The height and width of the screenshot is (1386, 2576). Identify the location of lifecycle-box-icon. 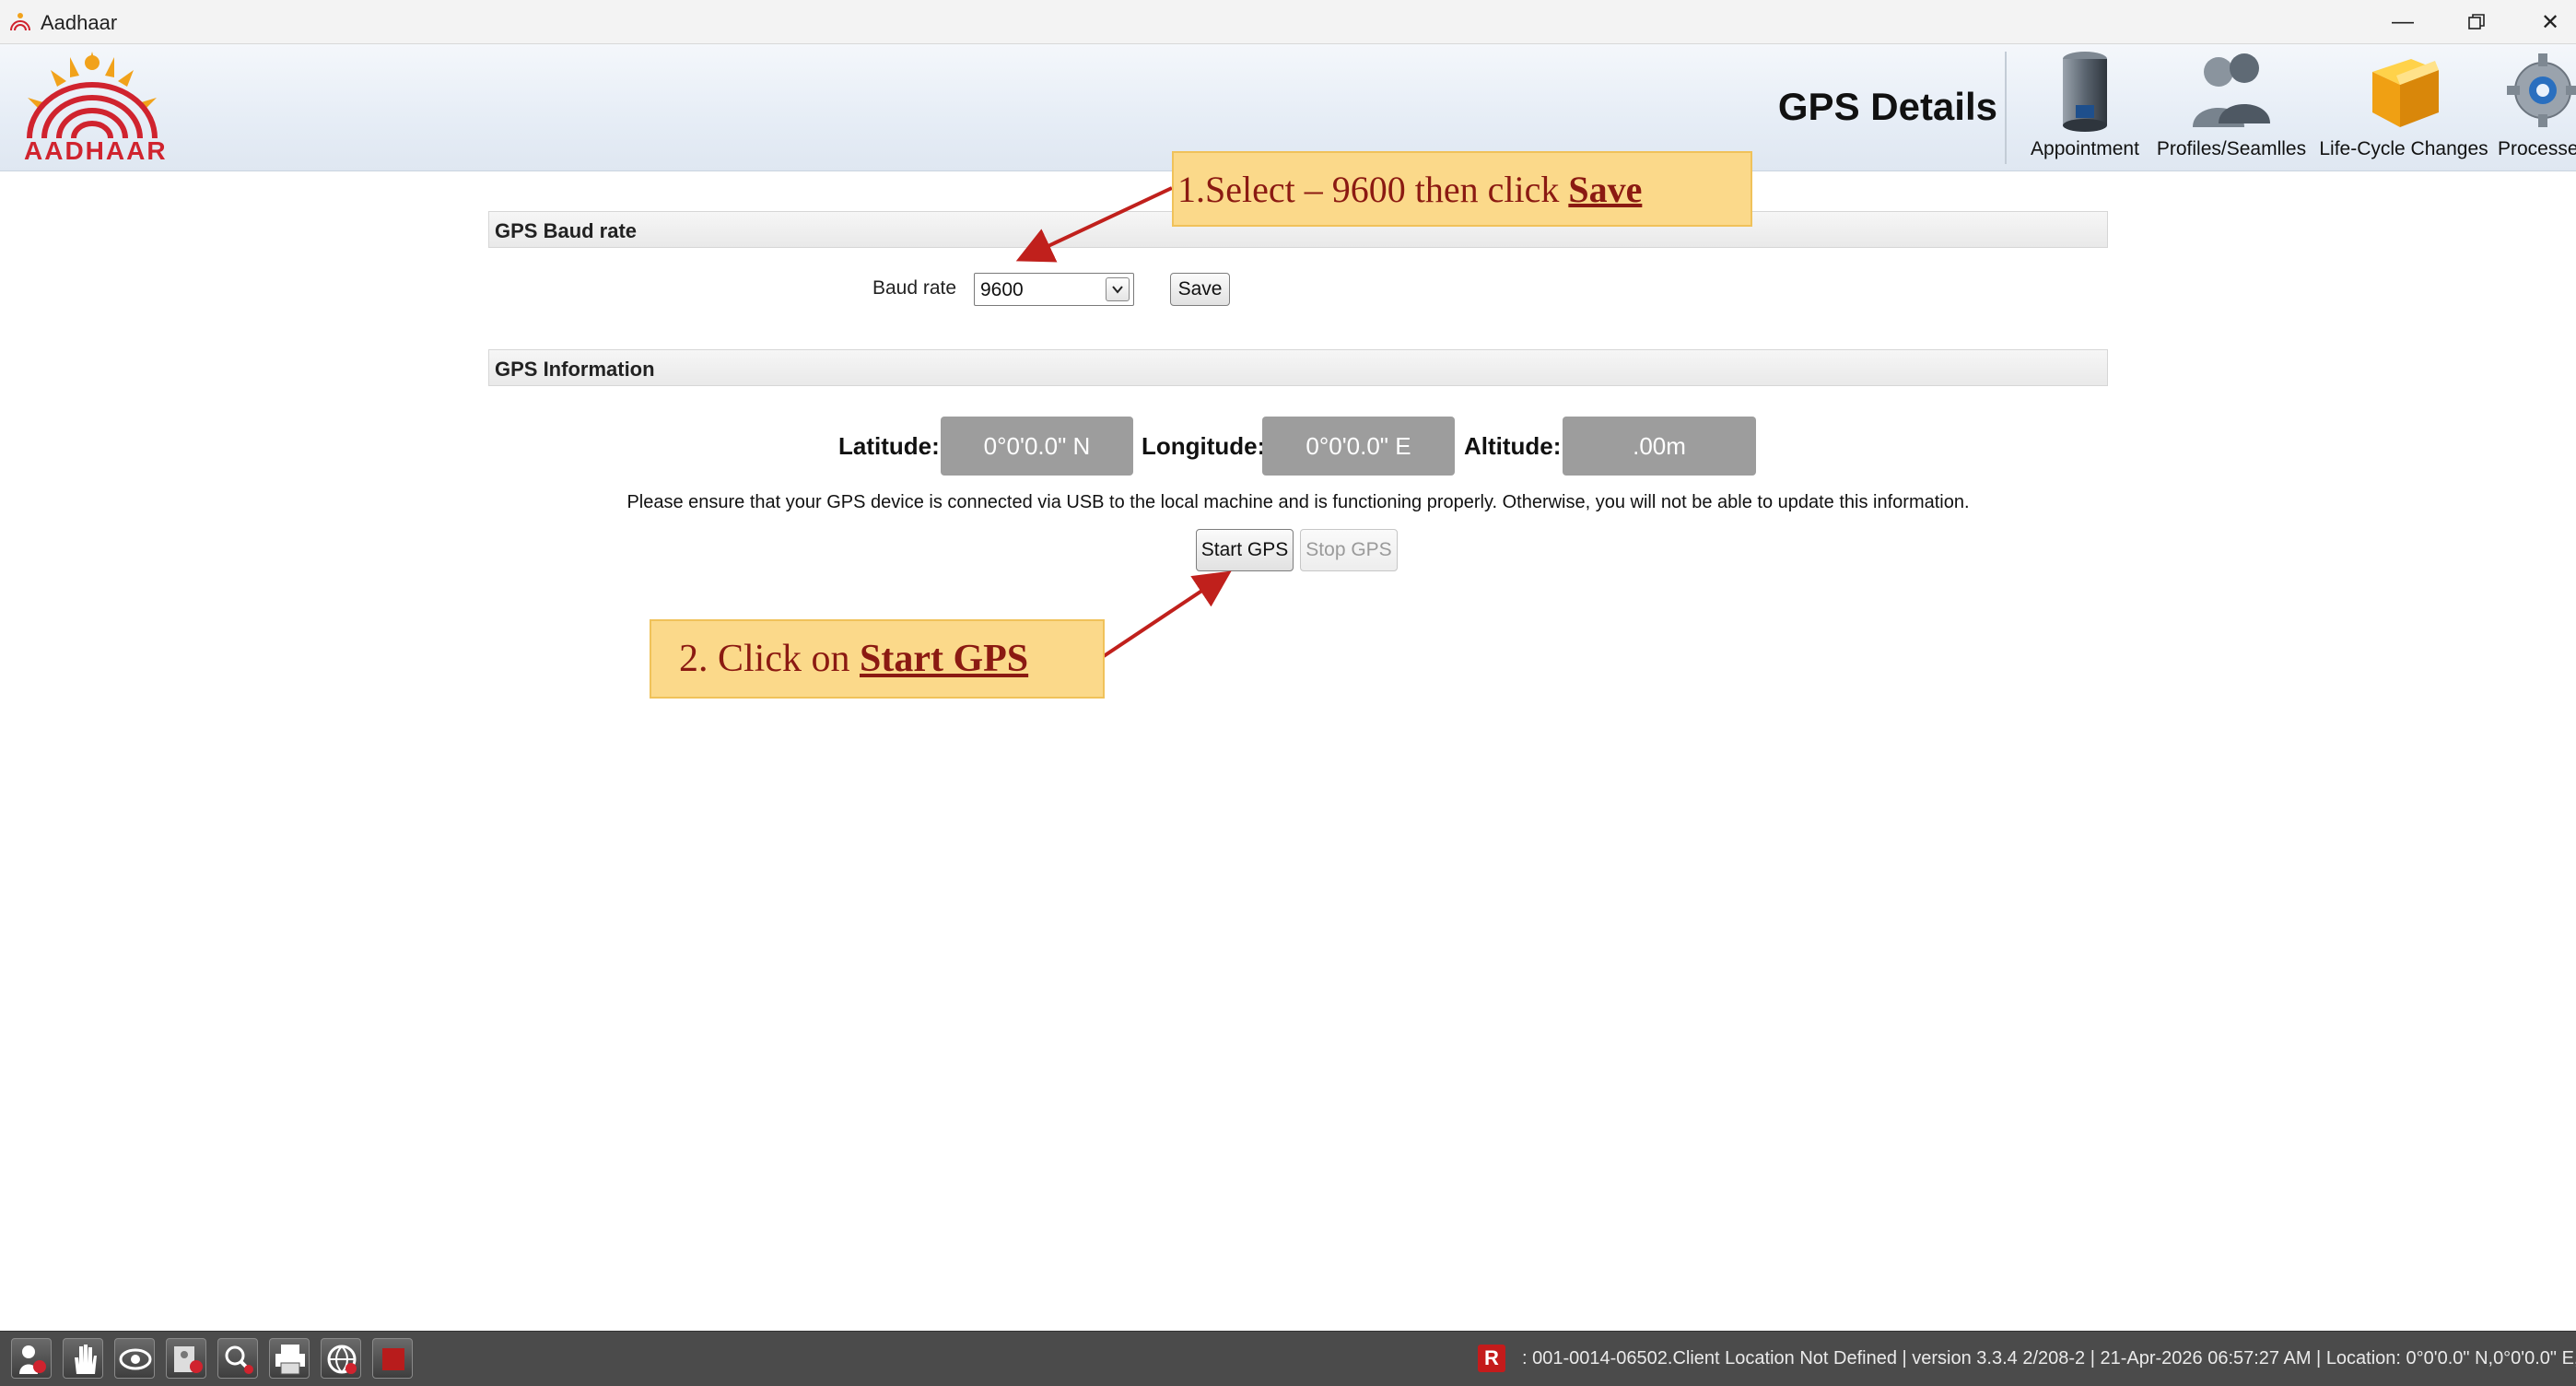
(2405, 93).